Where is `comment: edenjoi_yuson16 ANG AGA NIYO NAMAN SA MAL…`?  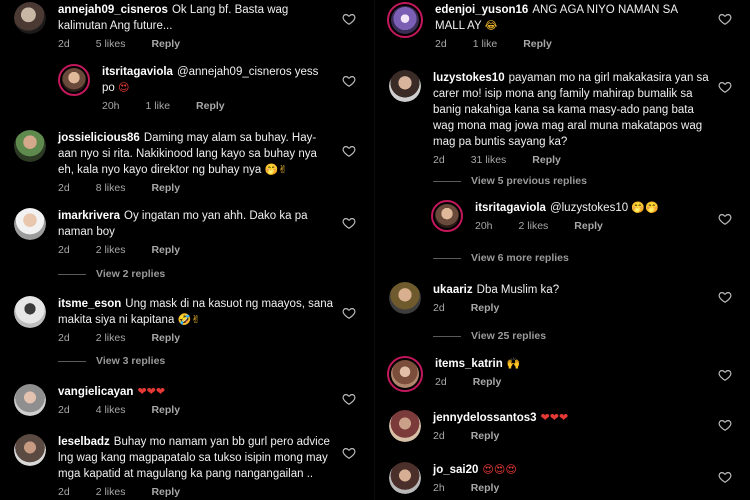 comment: edenjoi_yuson16 ANG AGA NIYO NAMAN SA MAL… is located at coordinates (562, 26).